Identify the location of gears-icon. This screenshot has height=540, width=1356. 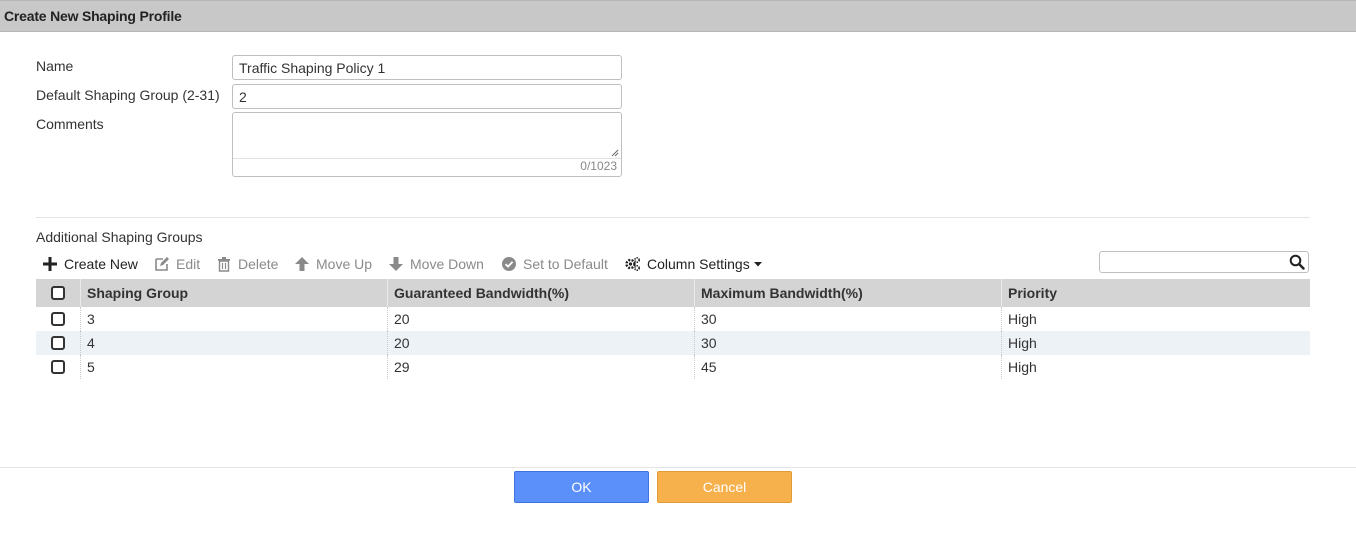
(633, 264).